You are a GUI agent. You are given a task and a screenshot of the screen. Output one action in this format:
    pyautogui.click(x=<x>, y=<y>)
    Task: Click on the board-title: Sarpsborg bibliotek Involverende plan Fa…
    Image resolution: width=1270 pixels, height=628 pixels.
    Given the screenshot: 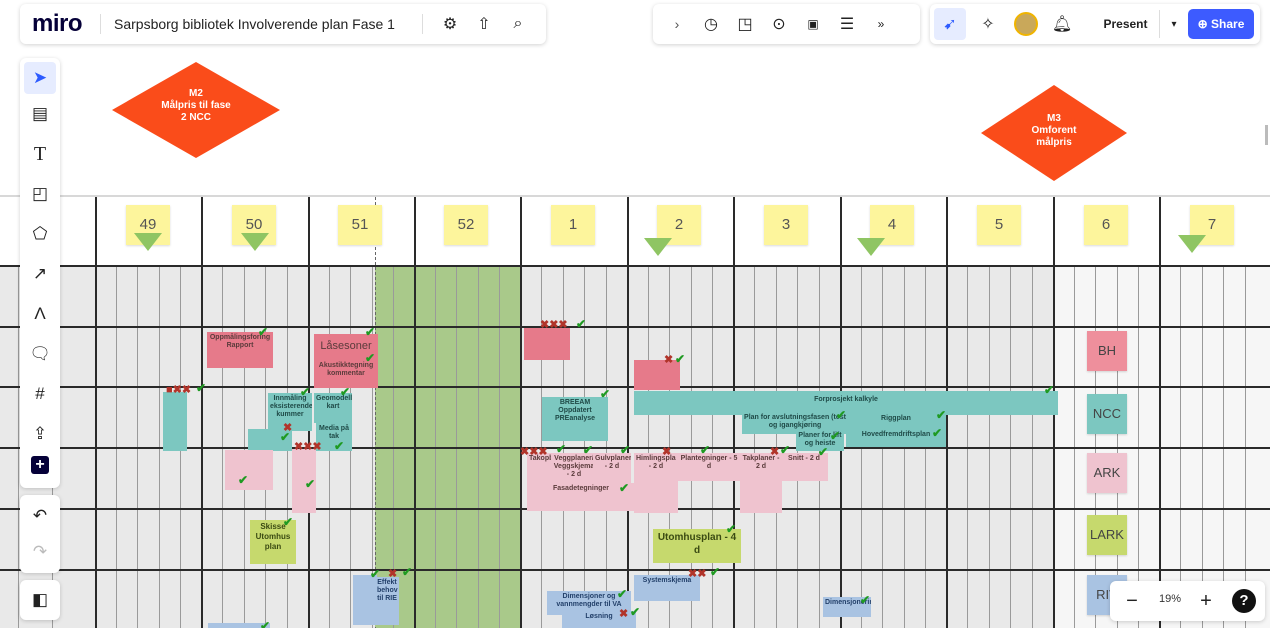 What is the action you would take?
    pyautogui.click(x=254, y=24)
    